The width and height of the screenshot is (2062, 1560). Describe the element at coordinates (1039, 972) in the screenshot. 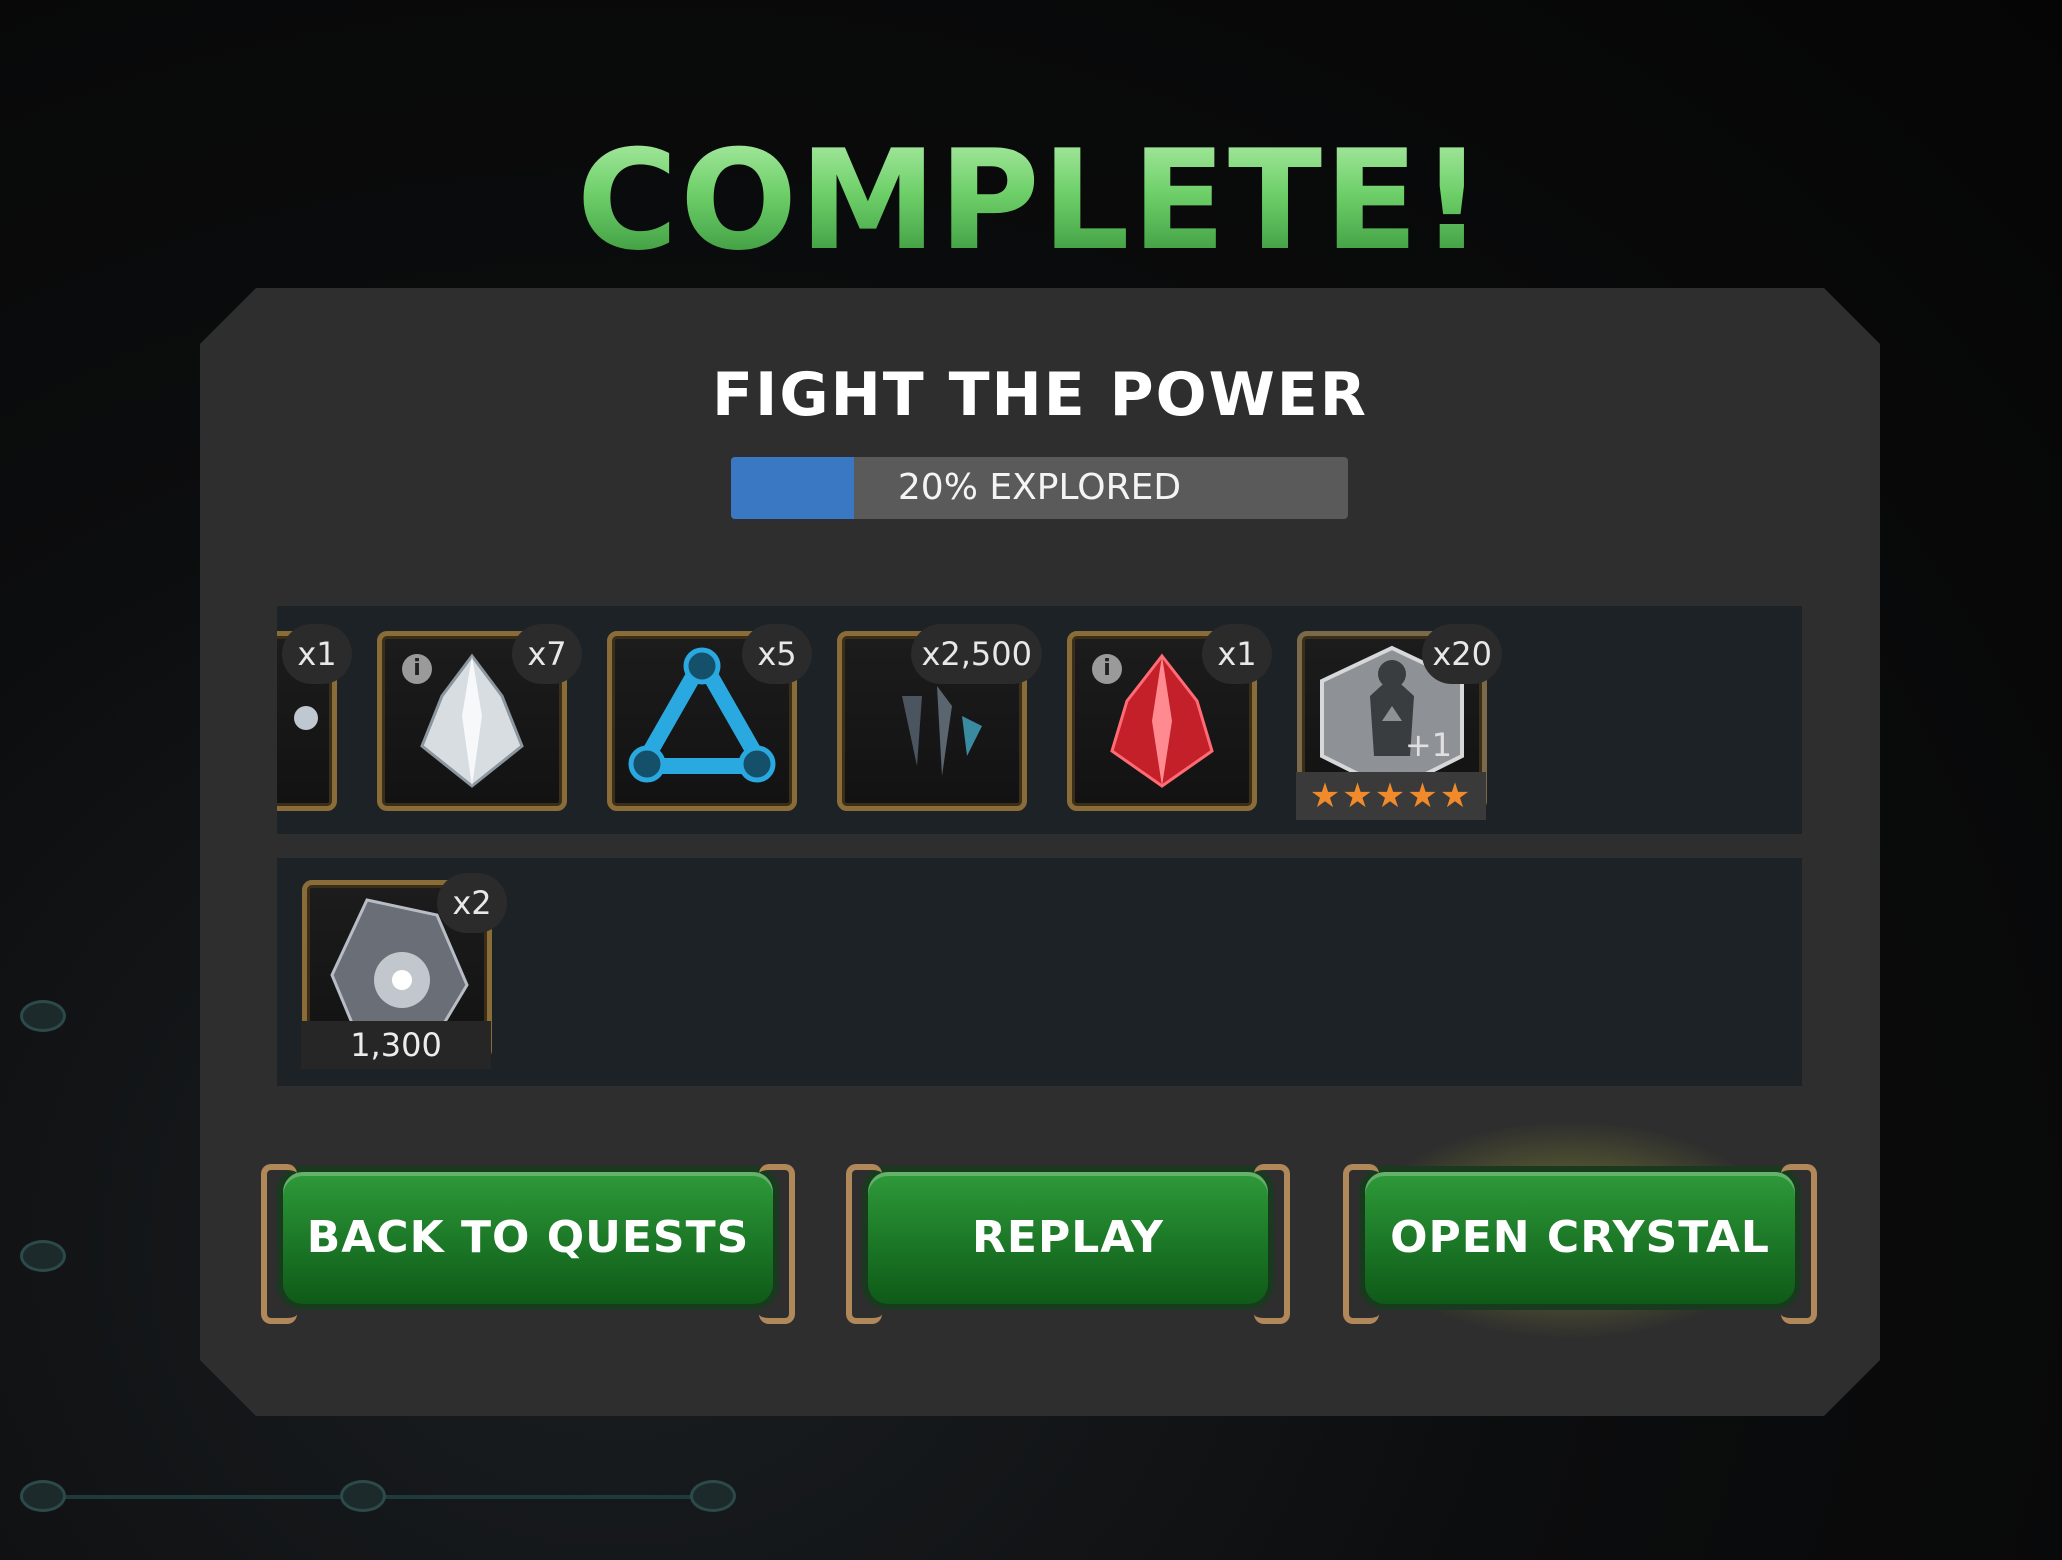

I see `reward-row-secondary: 1,300 x2` at that location.